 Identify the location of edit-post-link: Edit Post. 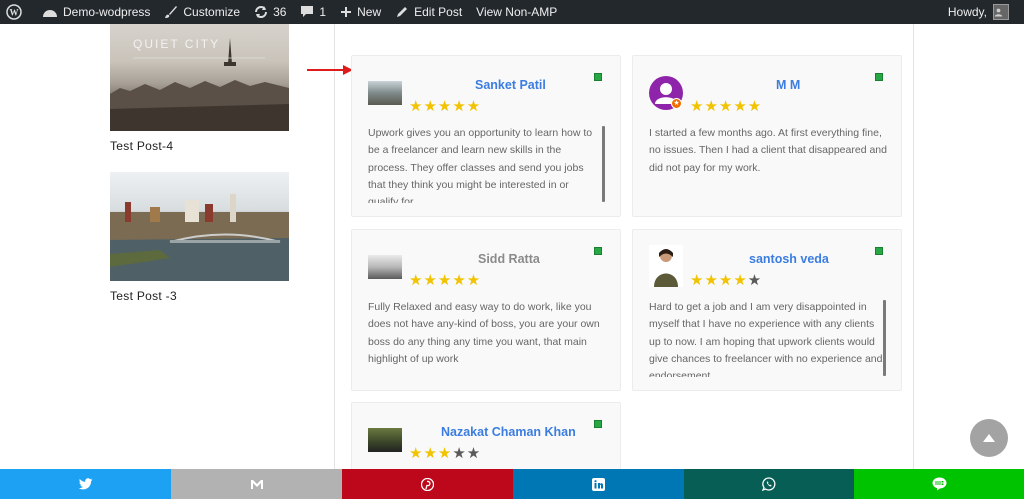
(428, 12).